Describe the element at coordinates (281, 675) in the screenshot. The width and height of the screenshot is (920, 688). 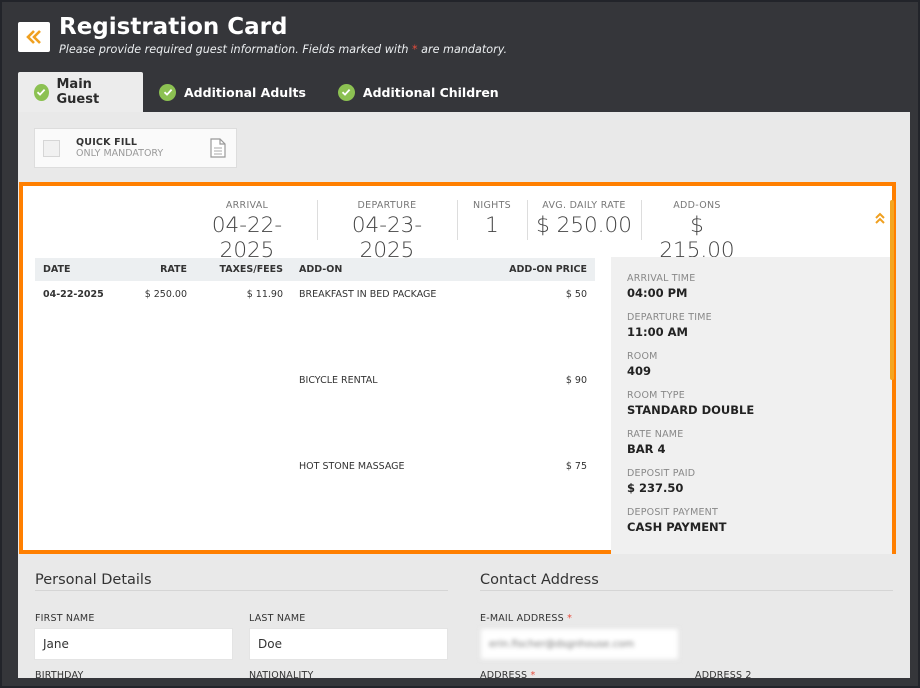
I see `nationality-label: NATIONALITY` at that location.